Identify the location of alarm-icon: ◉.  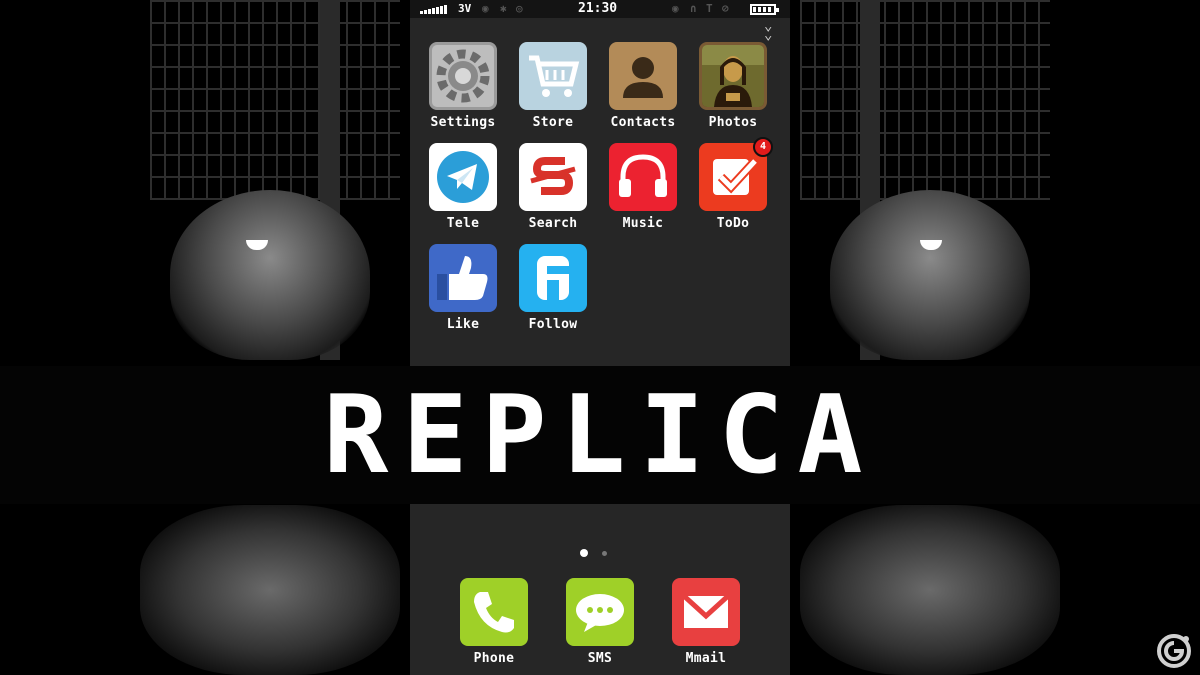
(675, 8).